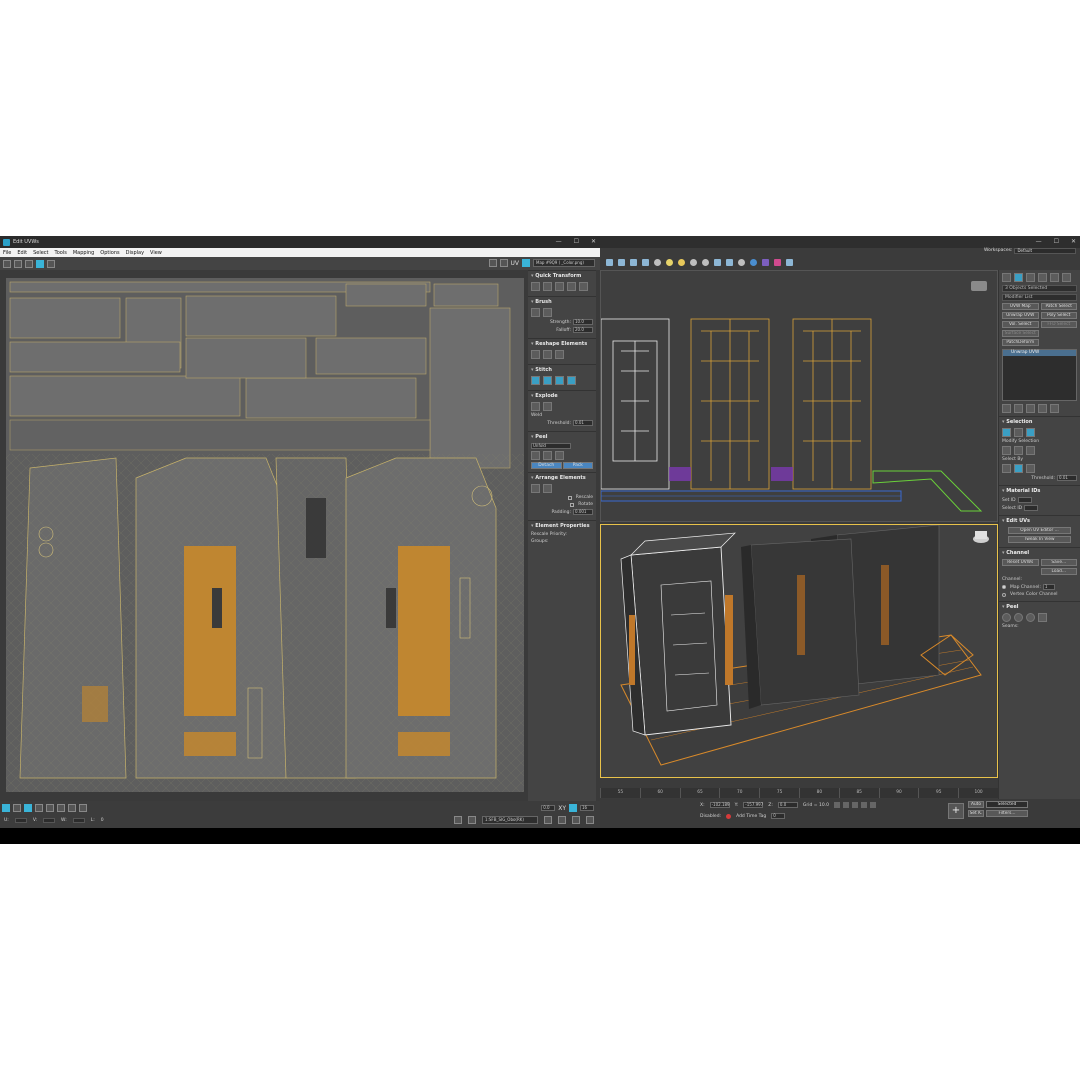 The height and width of the screenshot is (1080, 1080). What do you see at coordinates (546, 465) in the screenshot?
I see `detach-button: Detach` at bounding box center [546, 465].